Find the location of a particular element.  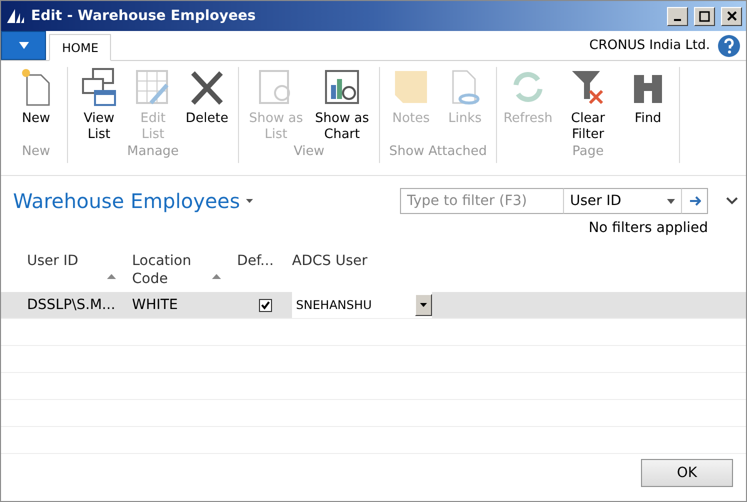

page-title: Warehouse Employees is located at coordinates (126, 201).